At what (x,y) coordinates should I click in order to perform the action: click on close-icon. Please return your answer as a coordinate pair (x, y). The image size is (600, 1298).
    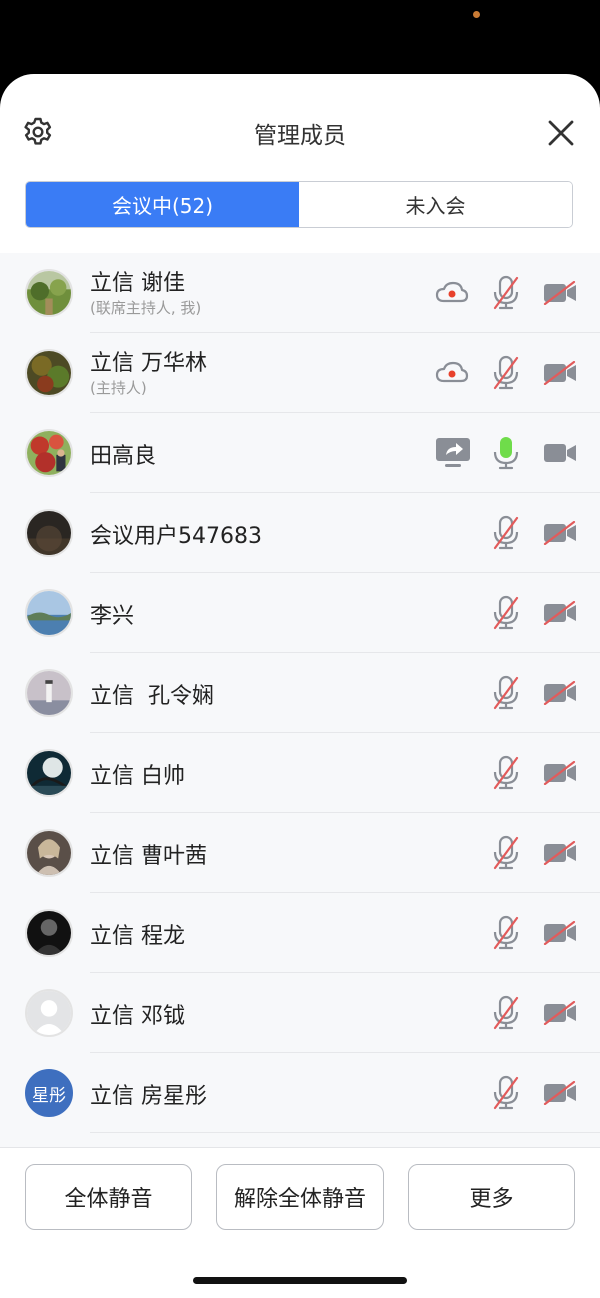
    Looking at the image, I should click on (561, 133).